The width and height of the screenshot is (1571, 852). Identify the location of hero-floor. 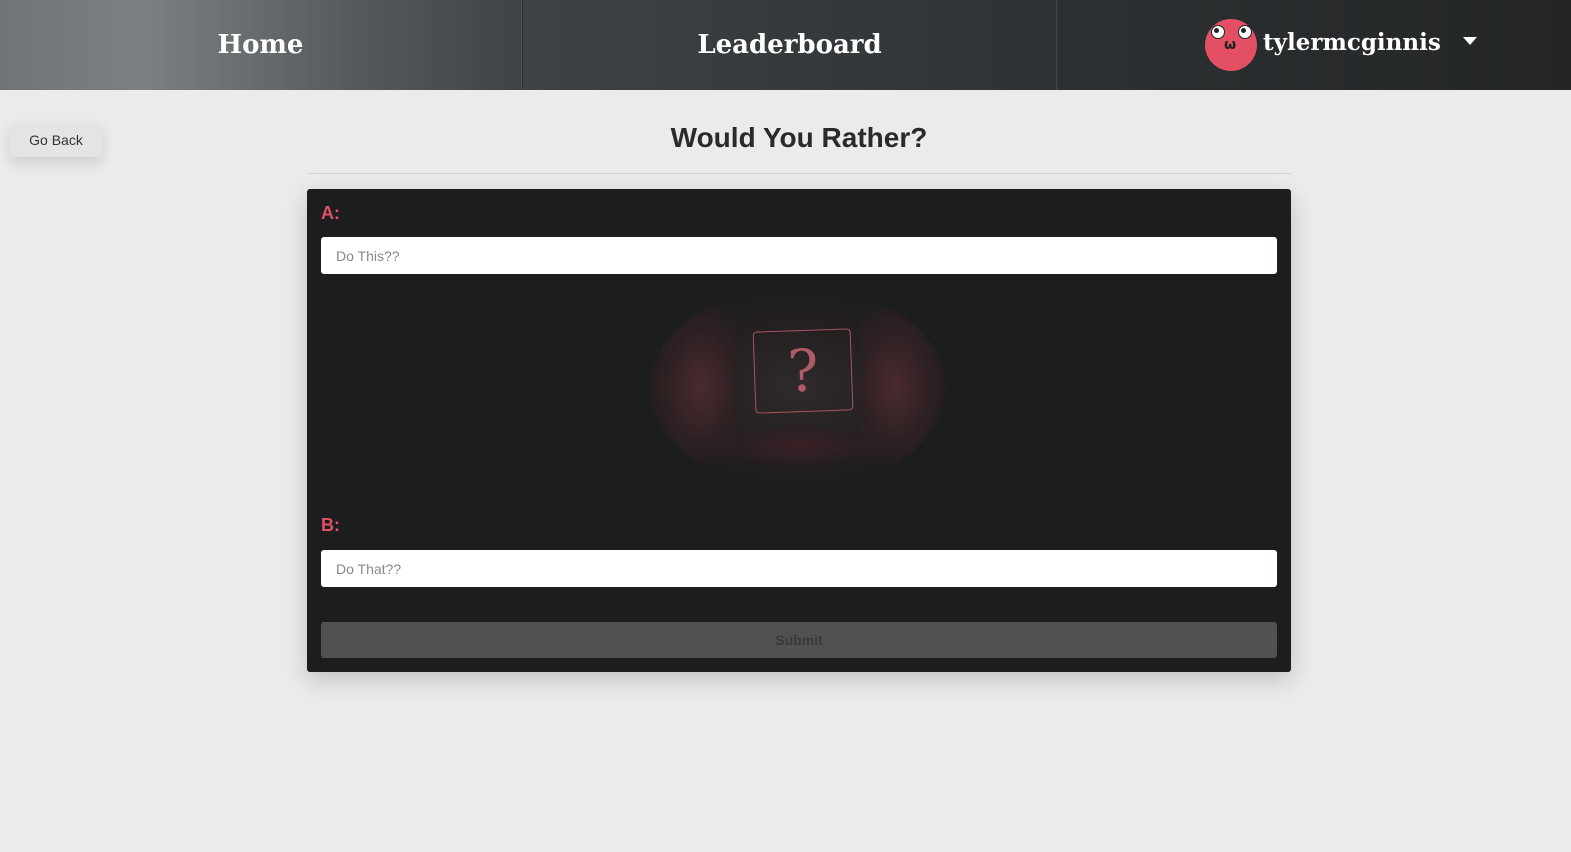
(798, 446).